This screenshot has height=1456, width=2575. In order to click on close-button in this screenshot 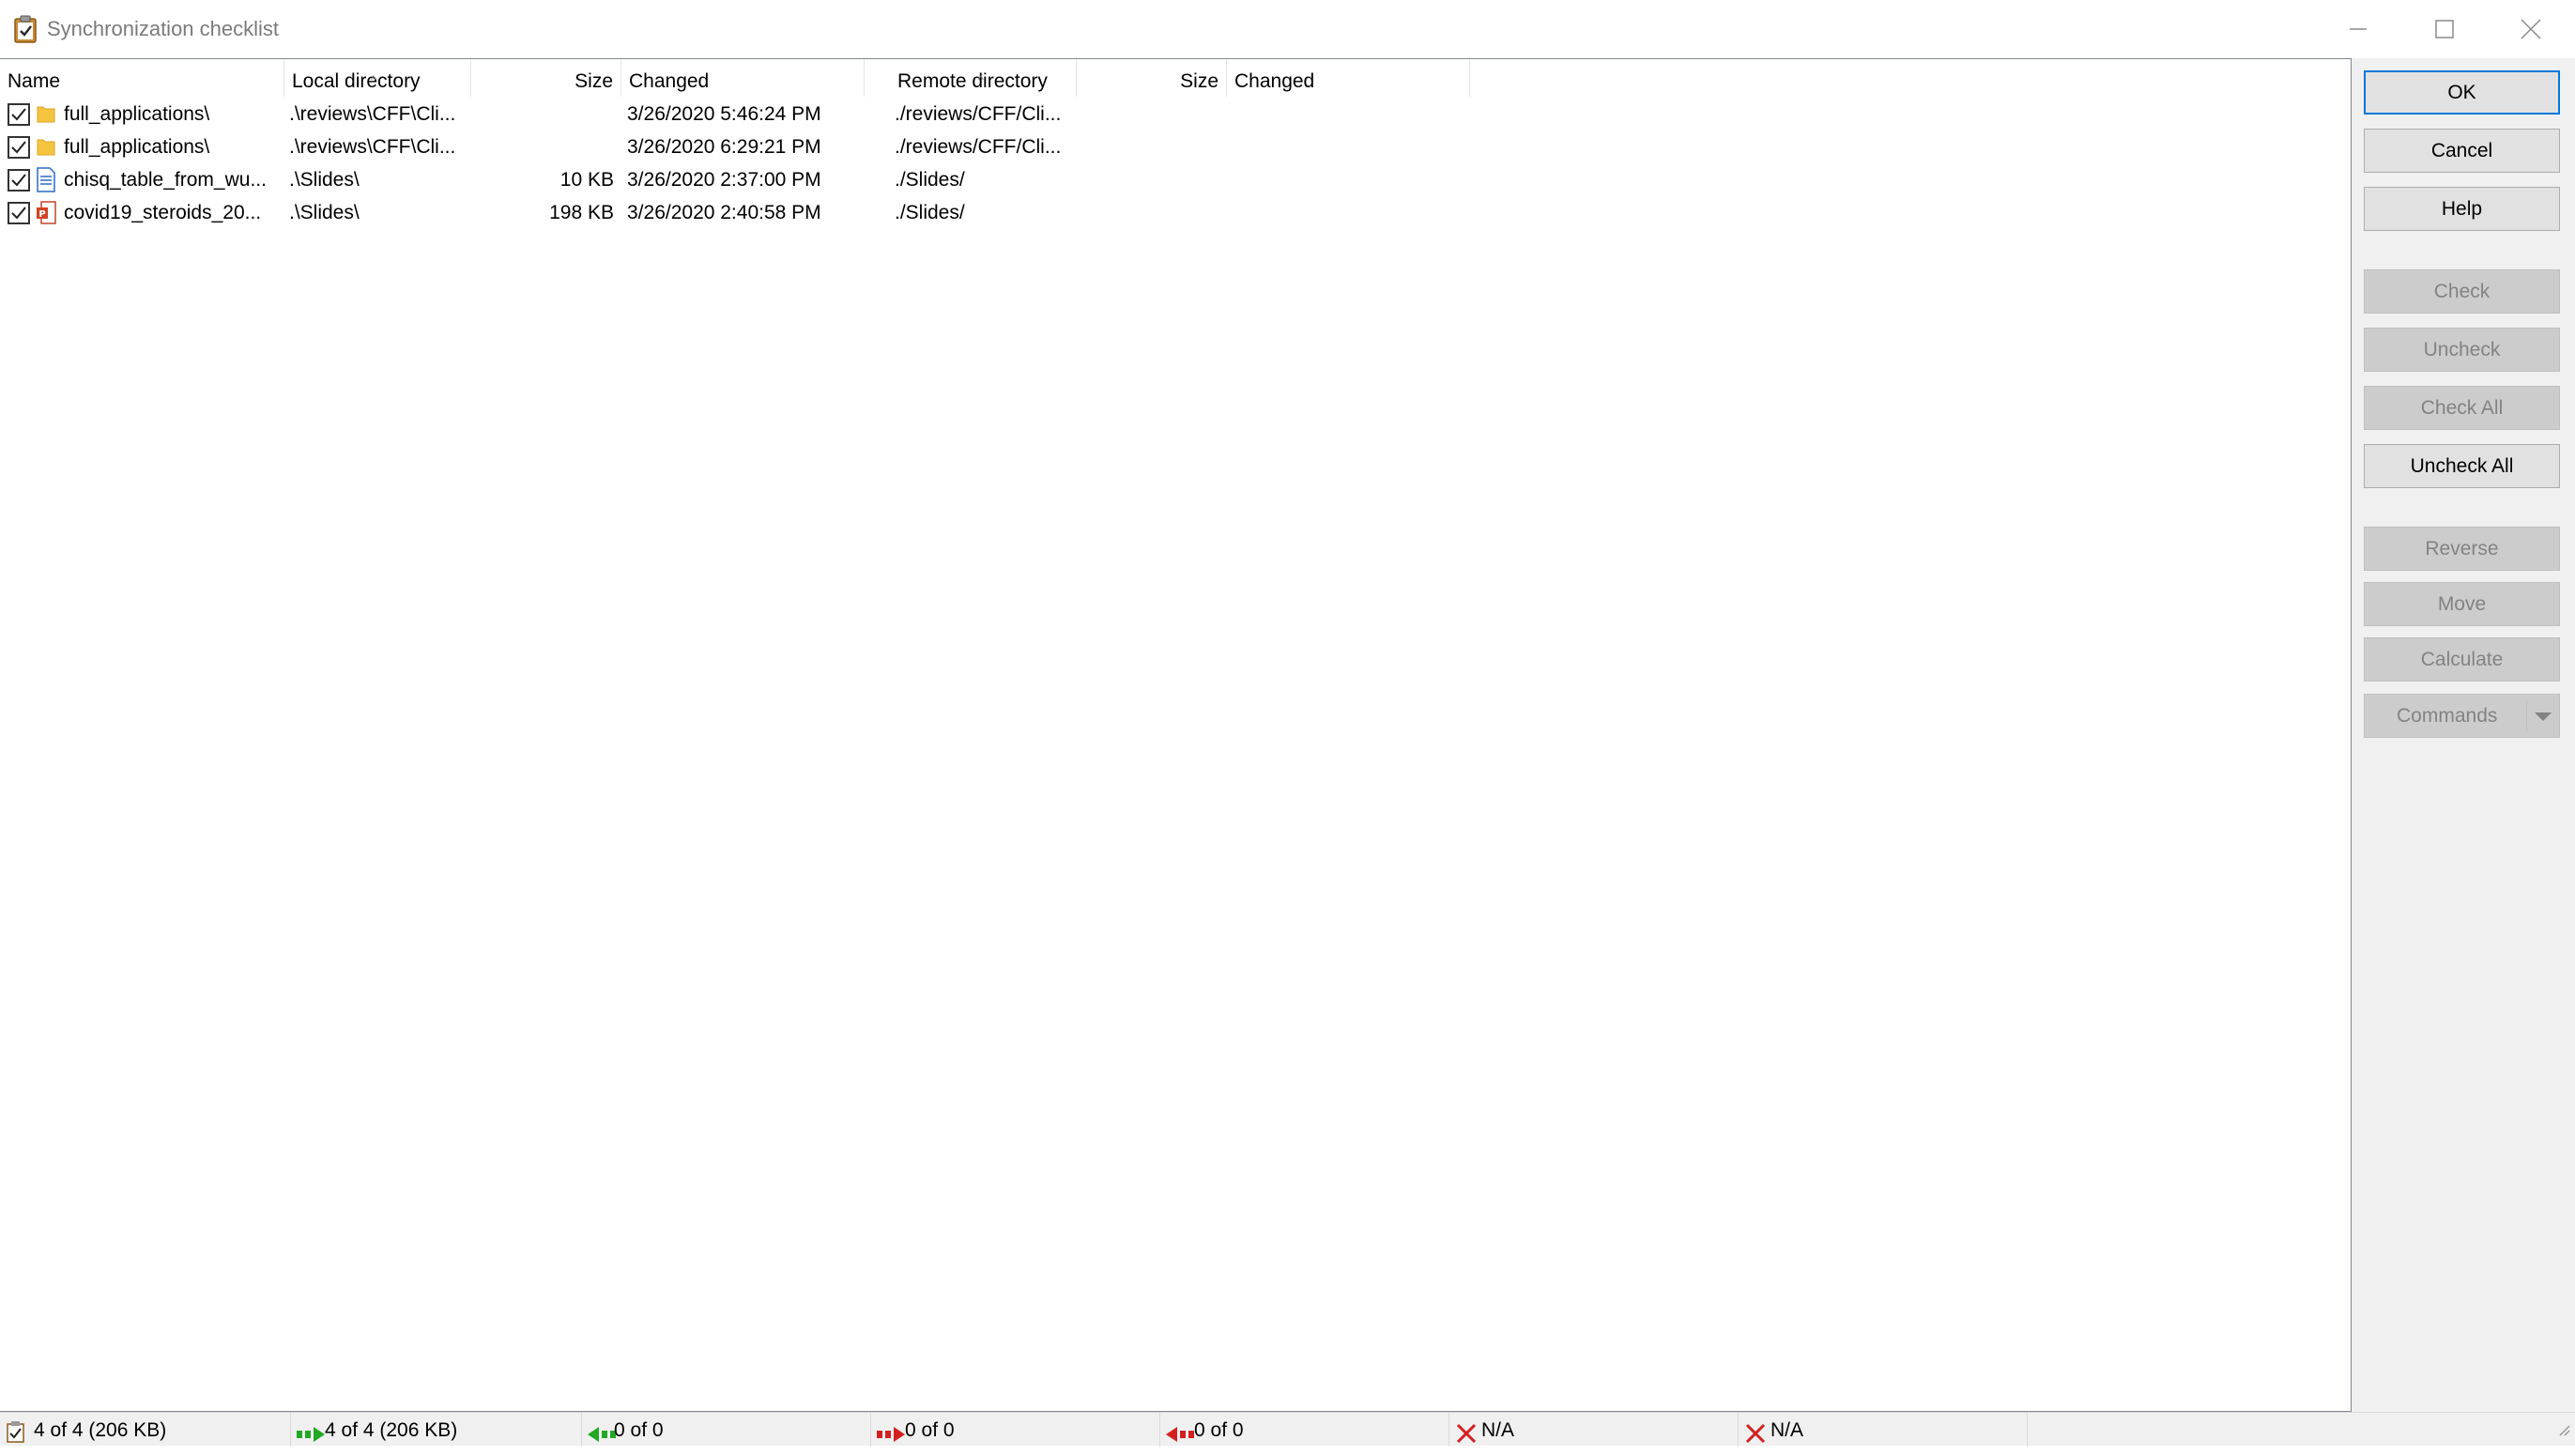, I will do `click(2531, 29)`.